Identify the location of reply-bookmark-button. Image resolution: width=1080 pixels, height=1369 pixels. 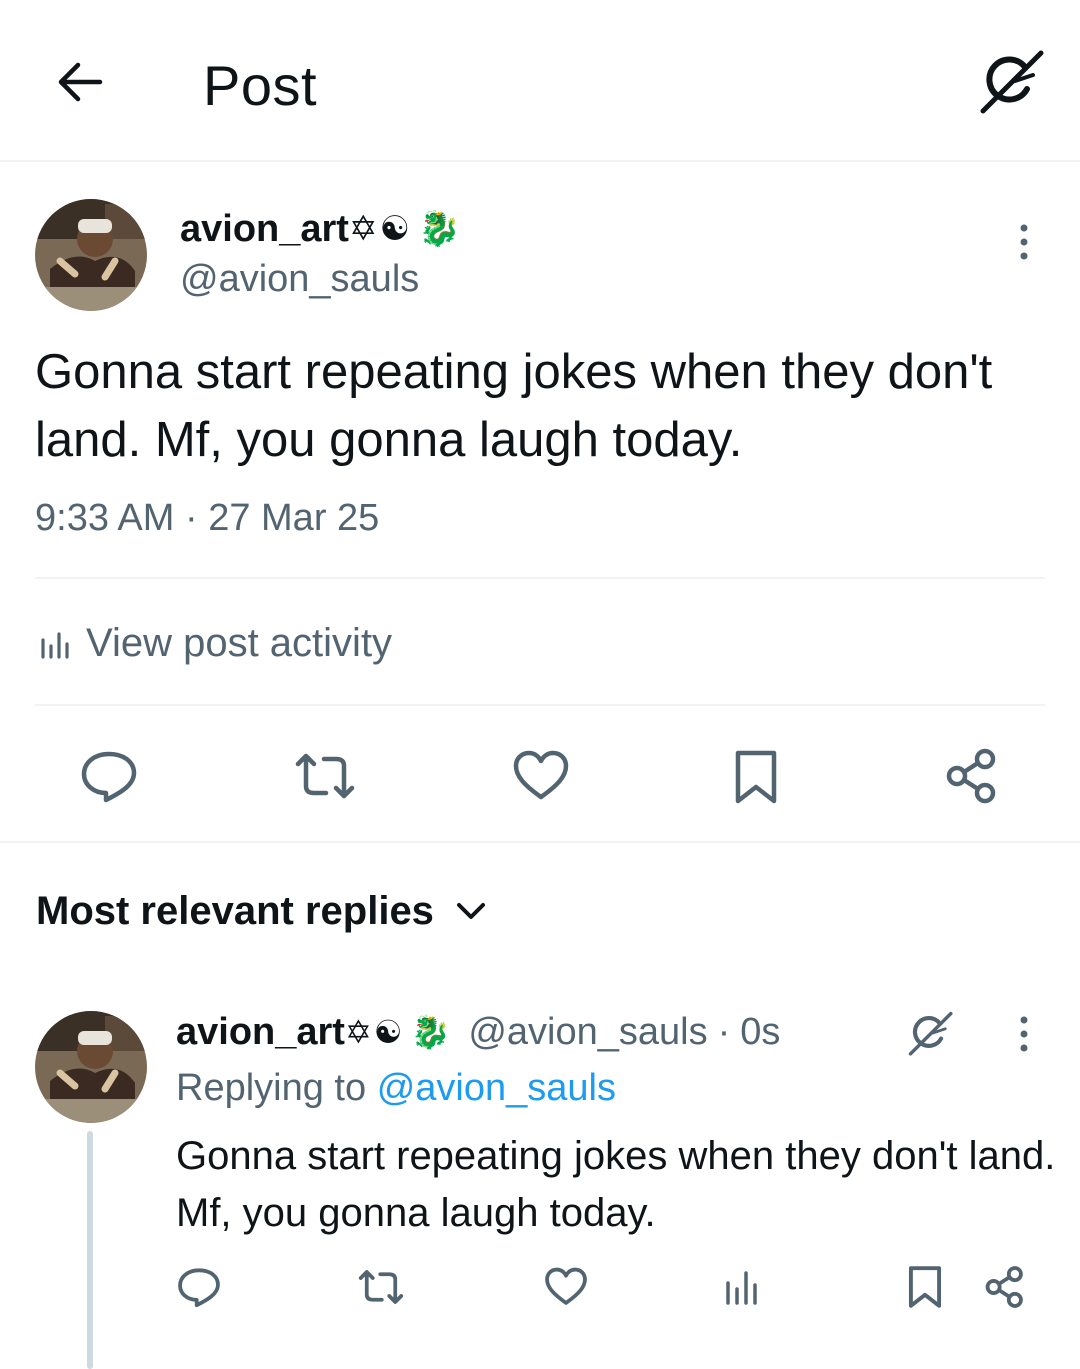
(925, 1287).